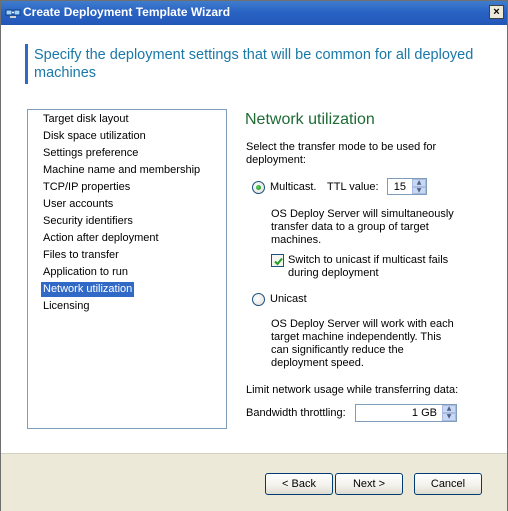  I want to click on unicast-fallback-label: Switch to unicast if multicast fails, so click(368, 260).